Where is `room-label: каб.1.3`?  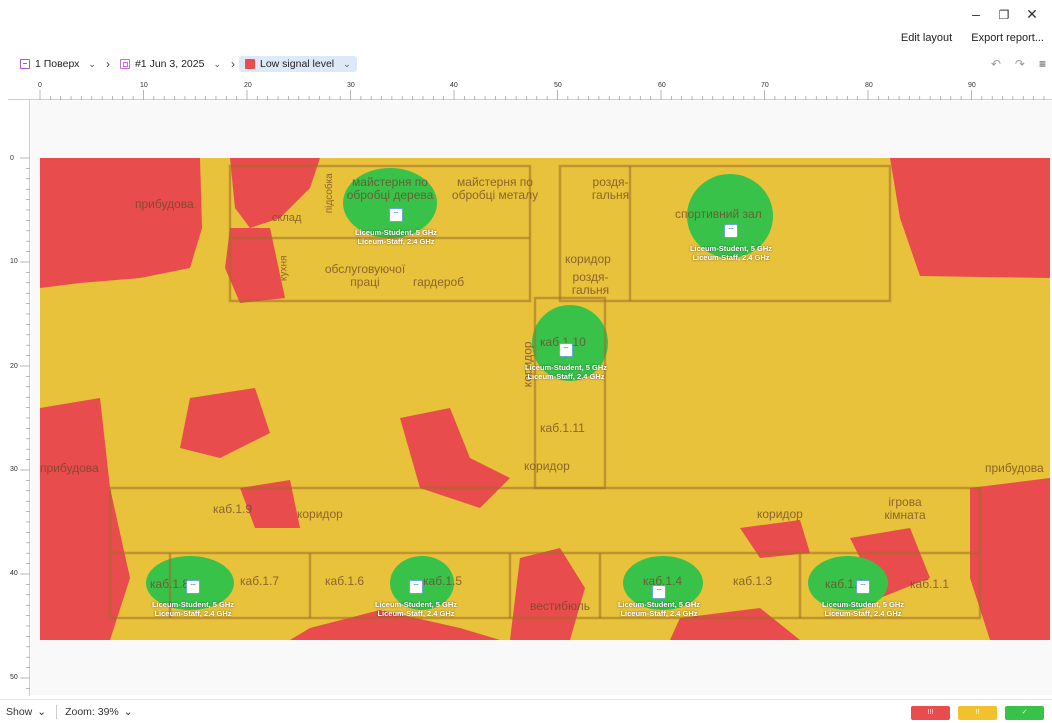
room-label: каб.1.3 is located at coordinates (753, 581).